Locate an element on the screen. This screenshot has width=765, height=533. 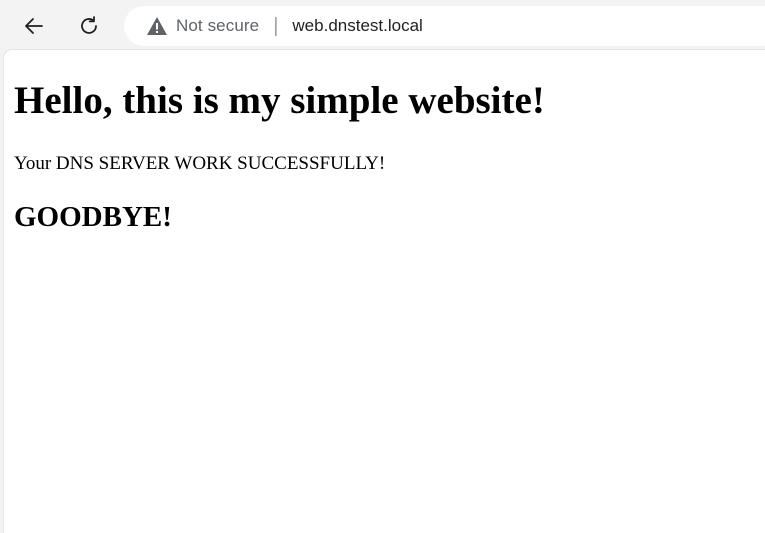
browser-toolbar: Not secure | web.dnstest.local is located at coordinates (382, 25).